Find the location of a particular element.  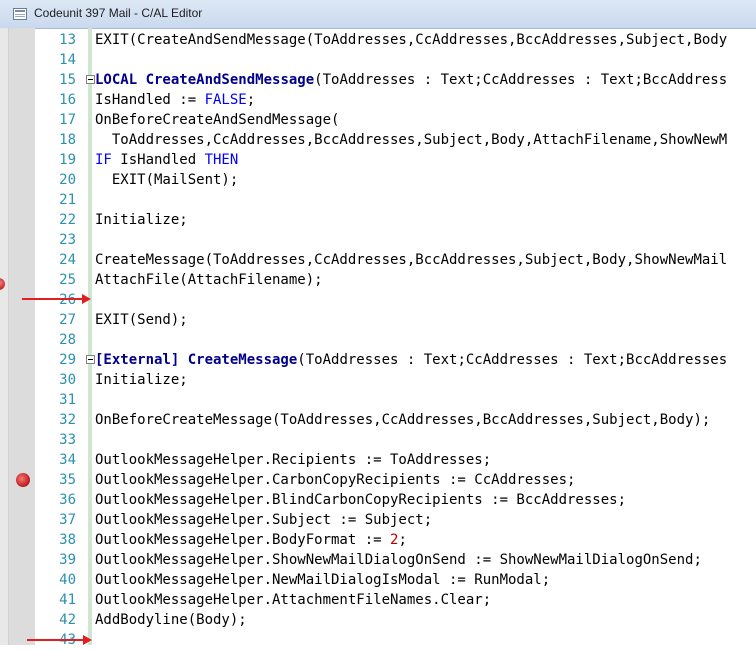

code-line: 19 IF IsHandled THEN is located at coordinates (378, 160).